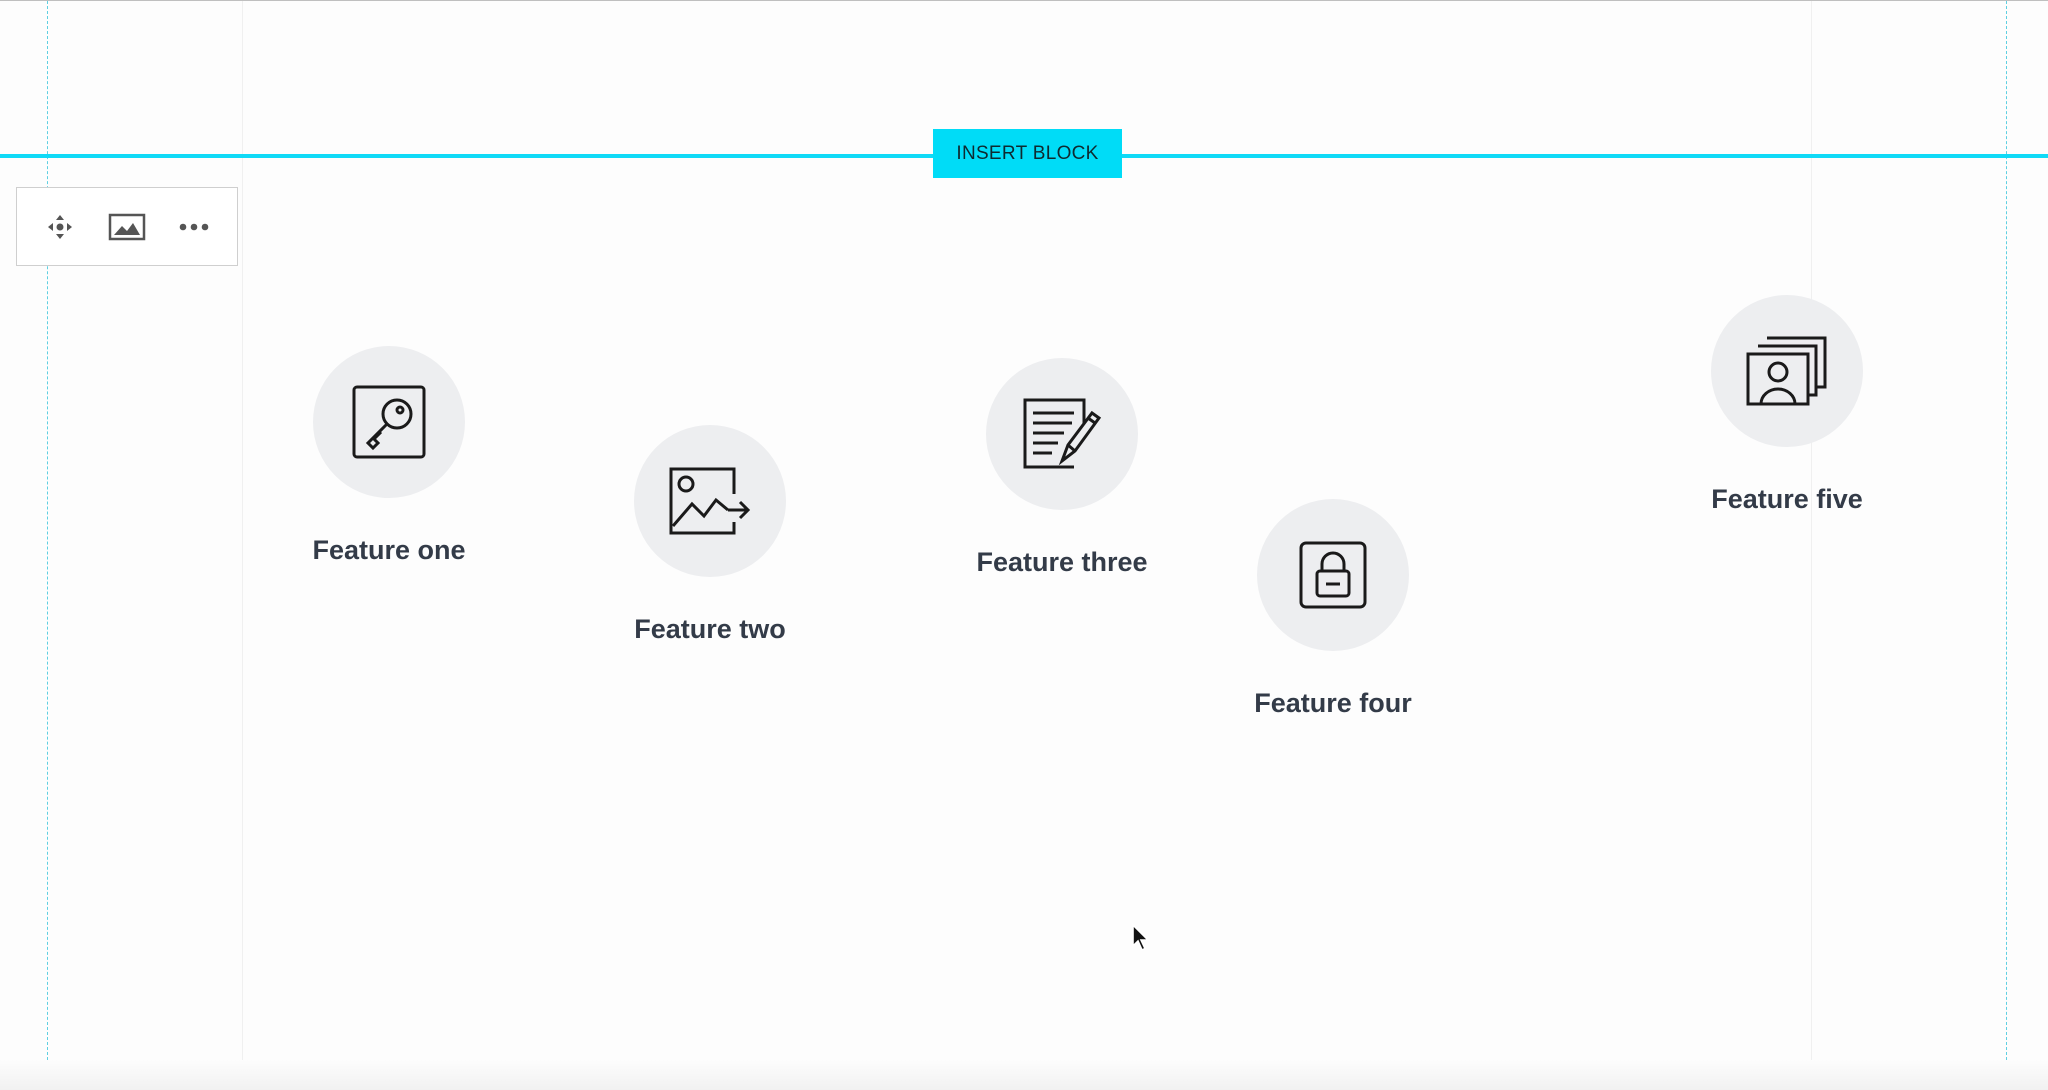 This screenshot has width=2048, height=1090. I want to click on bottom-shadow, so click(1024, 1075).